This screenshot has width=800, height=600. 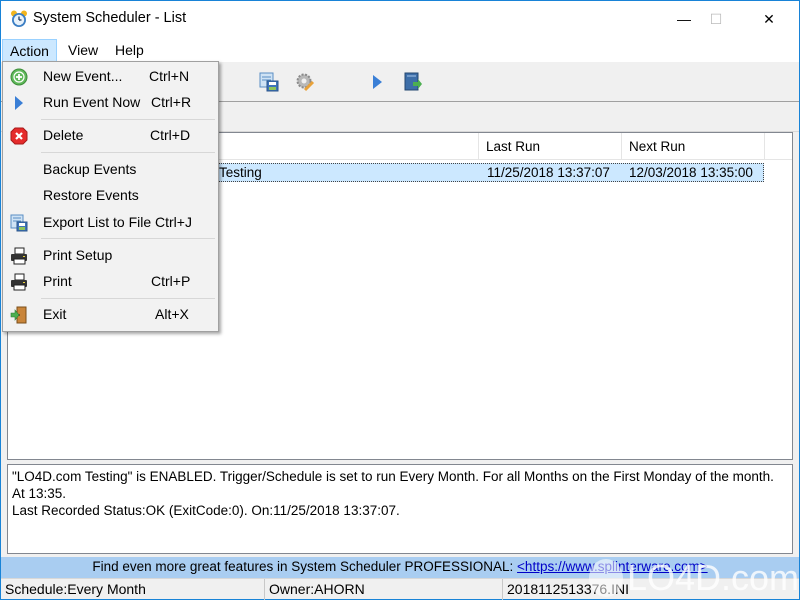 I want to click on menu-item-shortcut: Ctrl+D, so click(x=170, y=135).